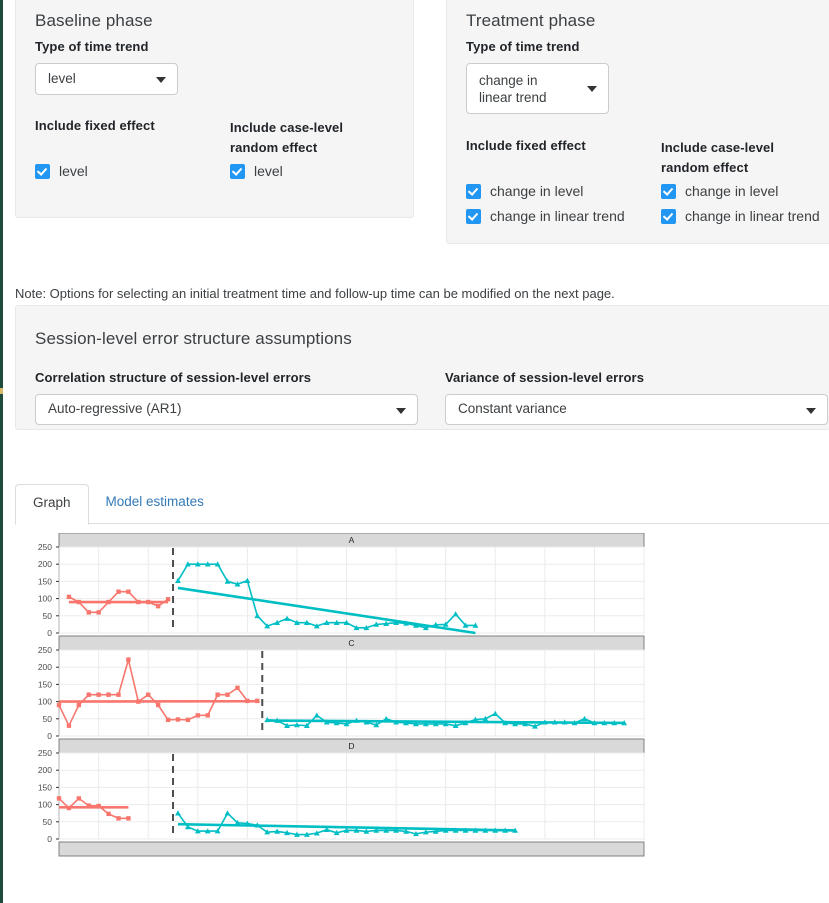 The height and width of the screenshot is (903, 829). Describe the element at coordinates (557, 216) in the screenshot. I see `checkbox-label: change in linear trend` at that location.